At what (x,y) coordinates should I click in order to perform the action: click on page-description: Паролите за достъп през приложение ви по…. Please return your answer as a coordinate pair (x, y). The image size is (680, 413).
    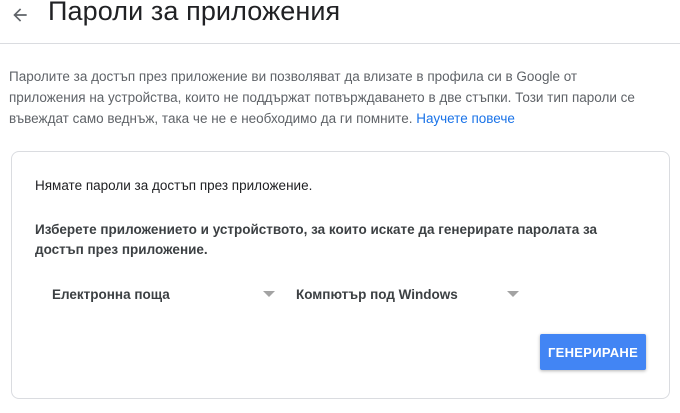
    Looking at the image, I should click on (329, 97).